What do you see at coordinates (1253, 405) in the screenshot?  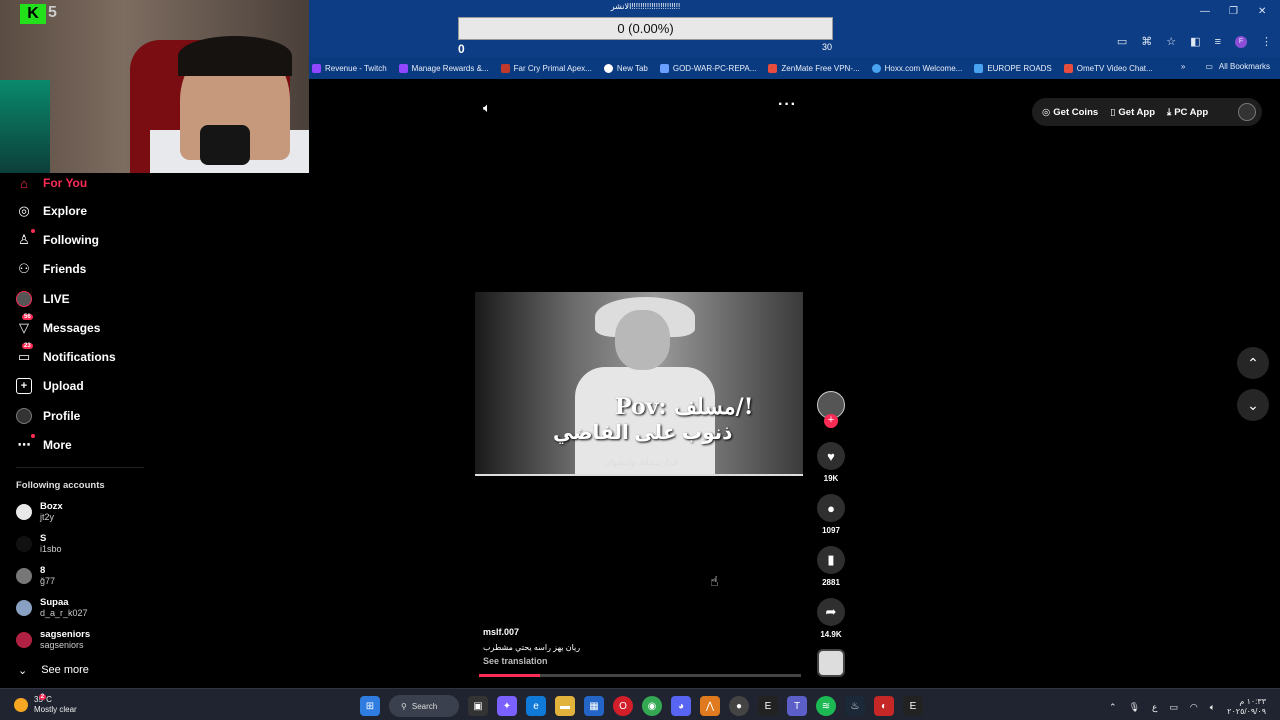 I see `next-video-button: ⌄` at bounding box center [1253, 405].